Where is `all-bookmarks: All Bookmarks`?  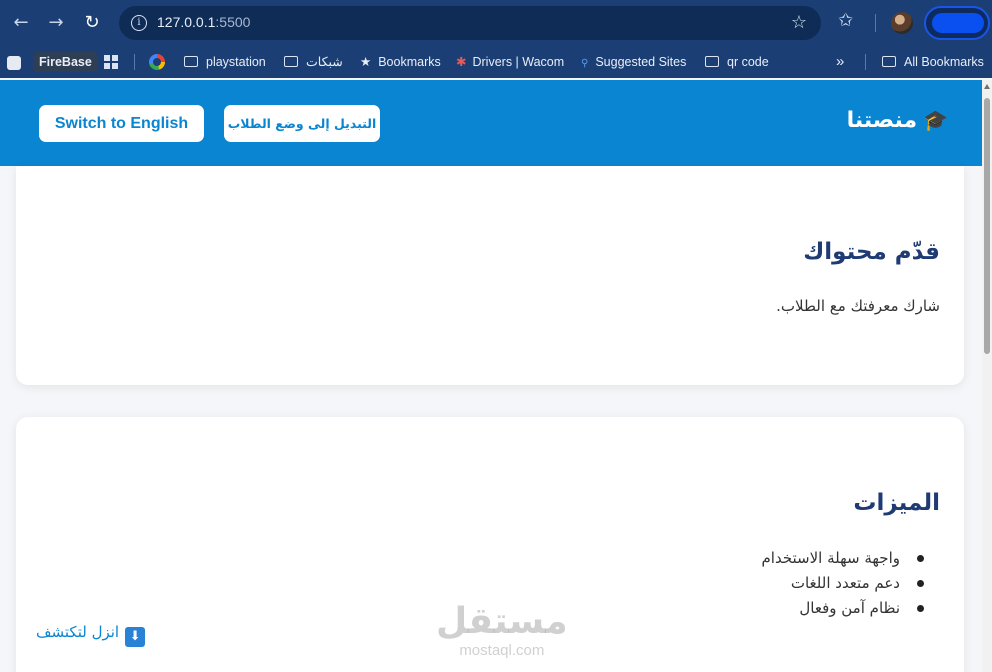
all-bookmarks: All Bookmarks is located at coordinates (933, 62).